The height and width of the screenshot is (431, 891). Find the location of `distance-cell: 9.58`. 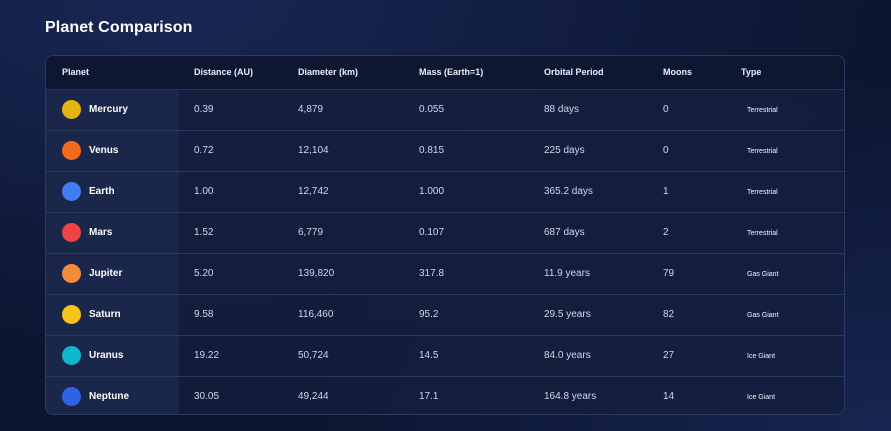

distance-cell: 9.58 is located at coordinates (238, 314).